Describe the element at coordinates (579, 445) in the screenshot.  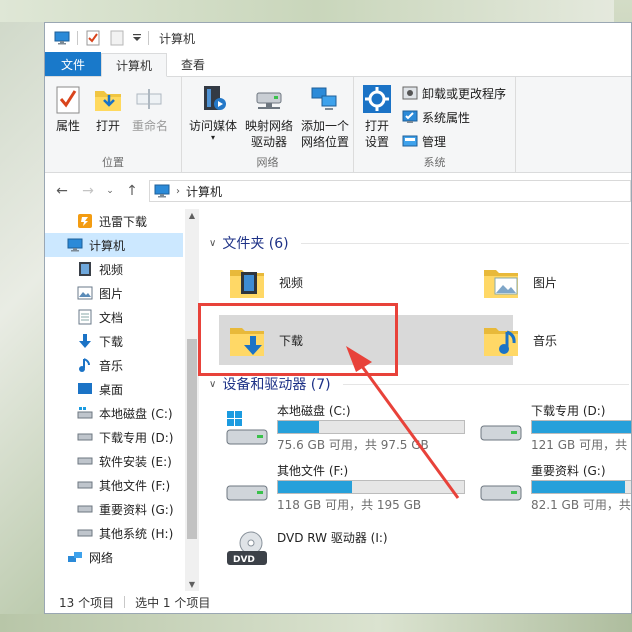
I see `drive-size: 121 GB 可用，共` at that location.